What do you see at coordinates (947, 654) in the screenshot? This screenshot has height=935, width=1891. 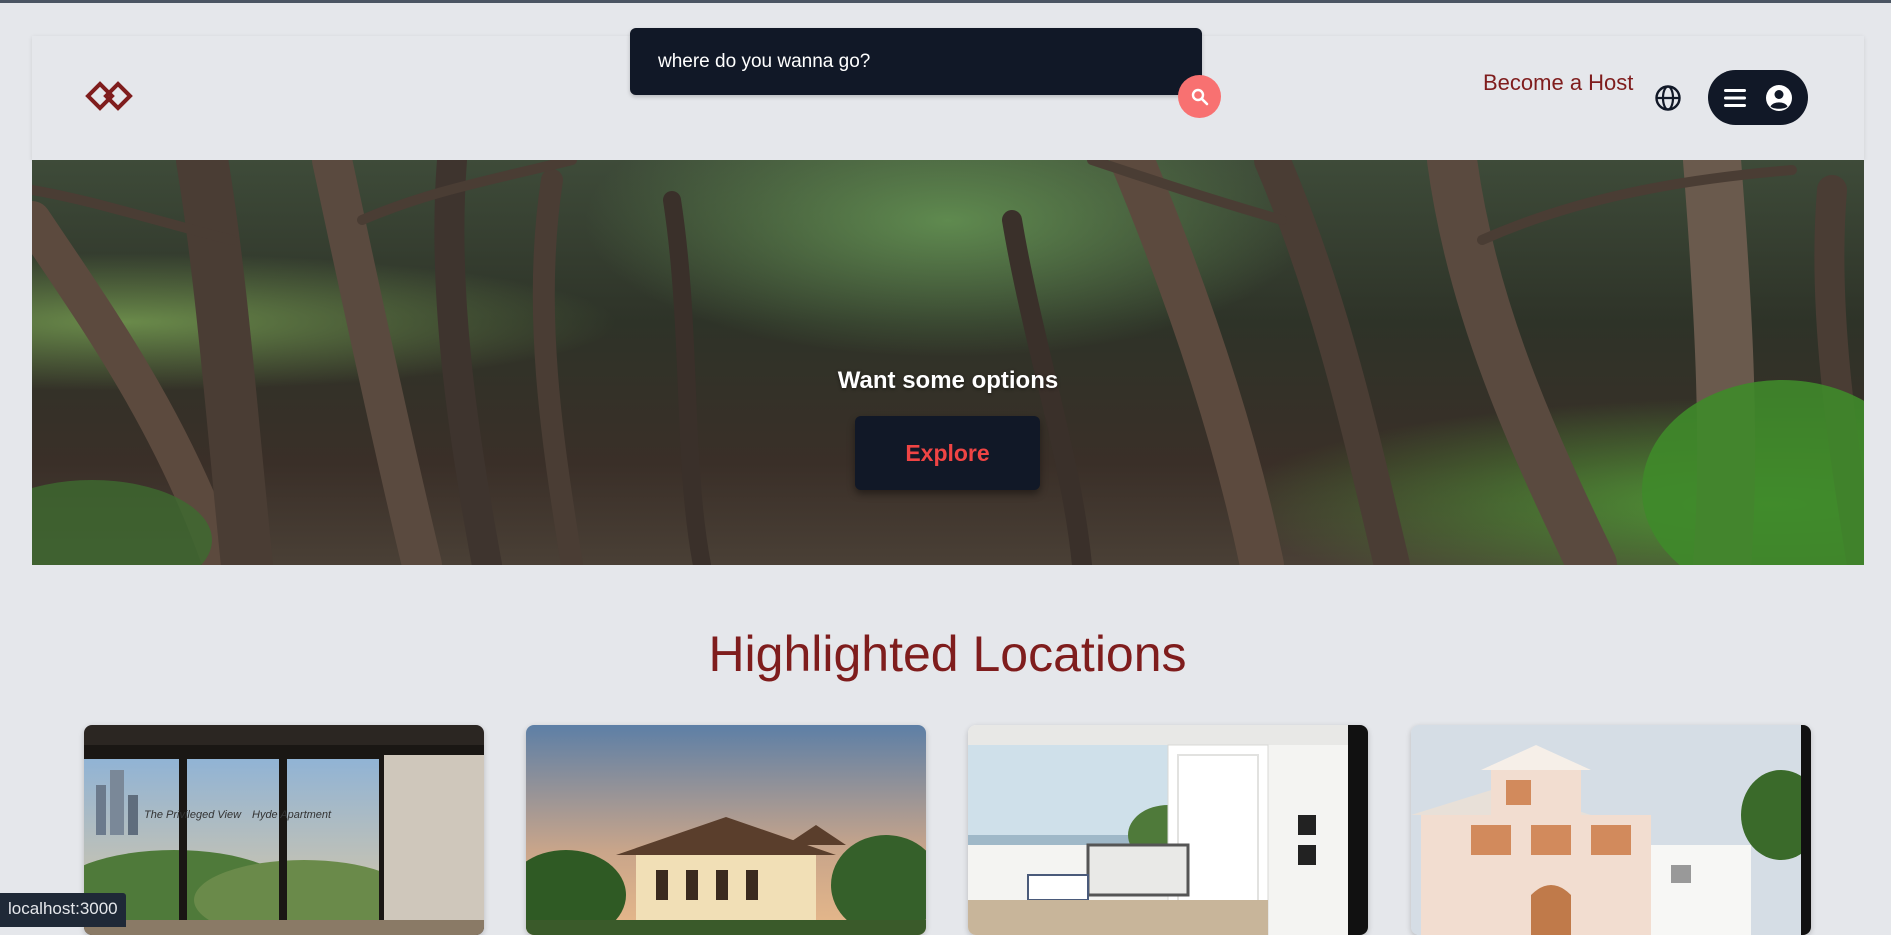 I see `highlighted-locations-title: Highlighted Locations` at bounding box center [947, 654].